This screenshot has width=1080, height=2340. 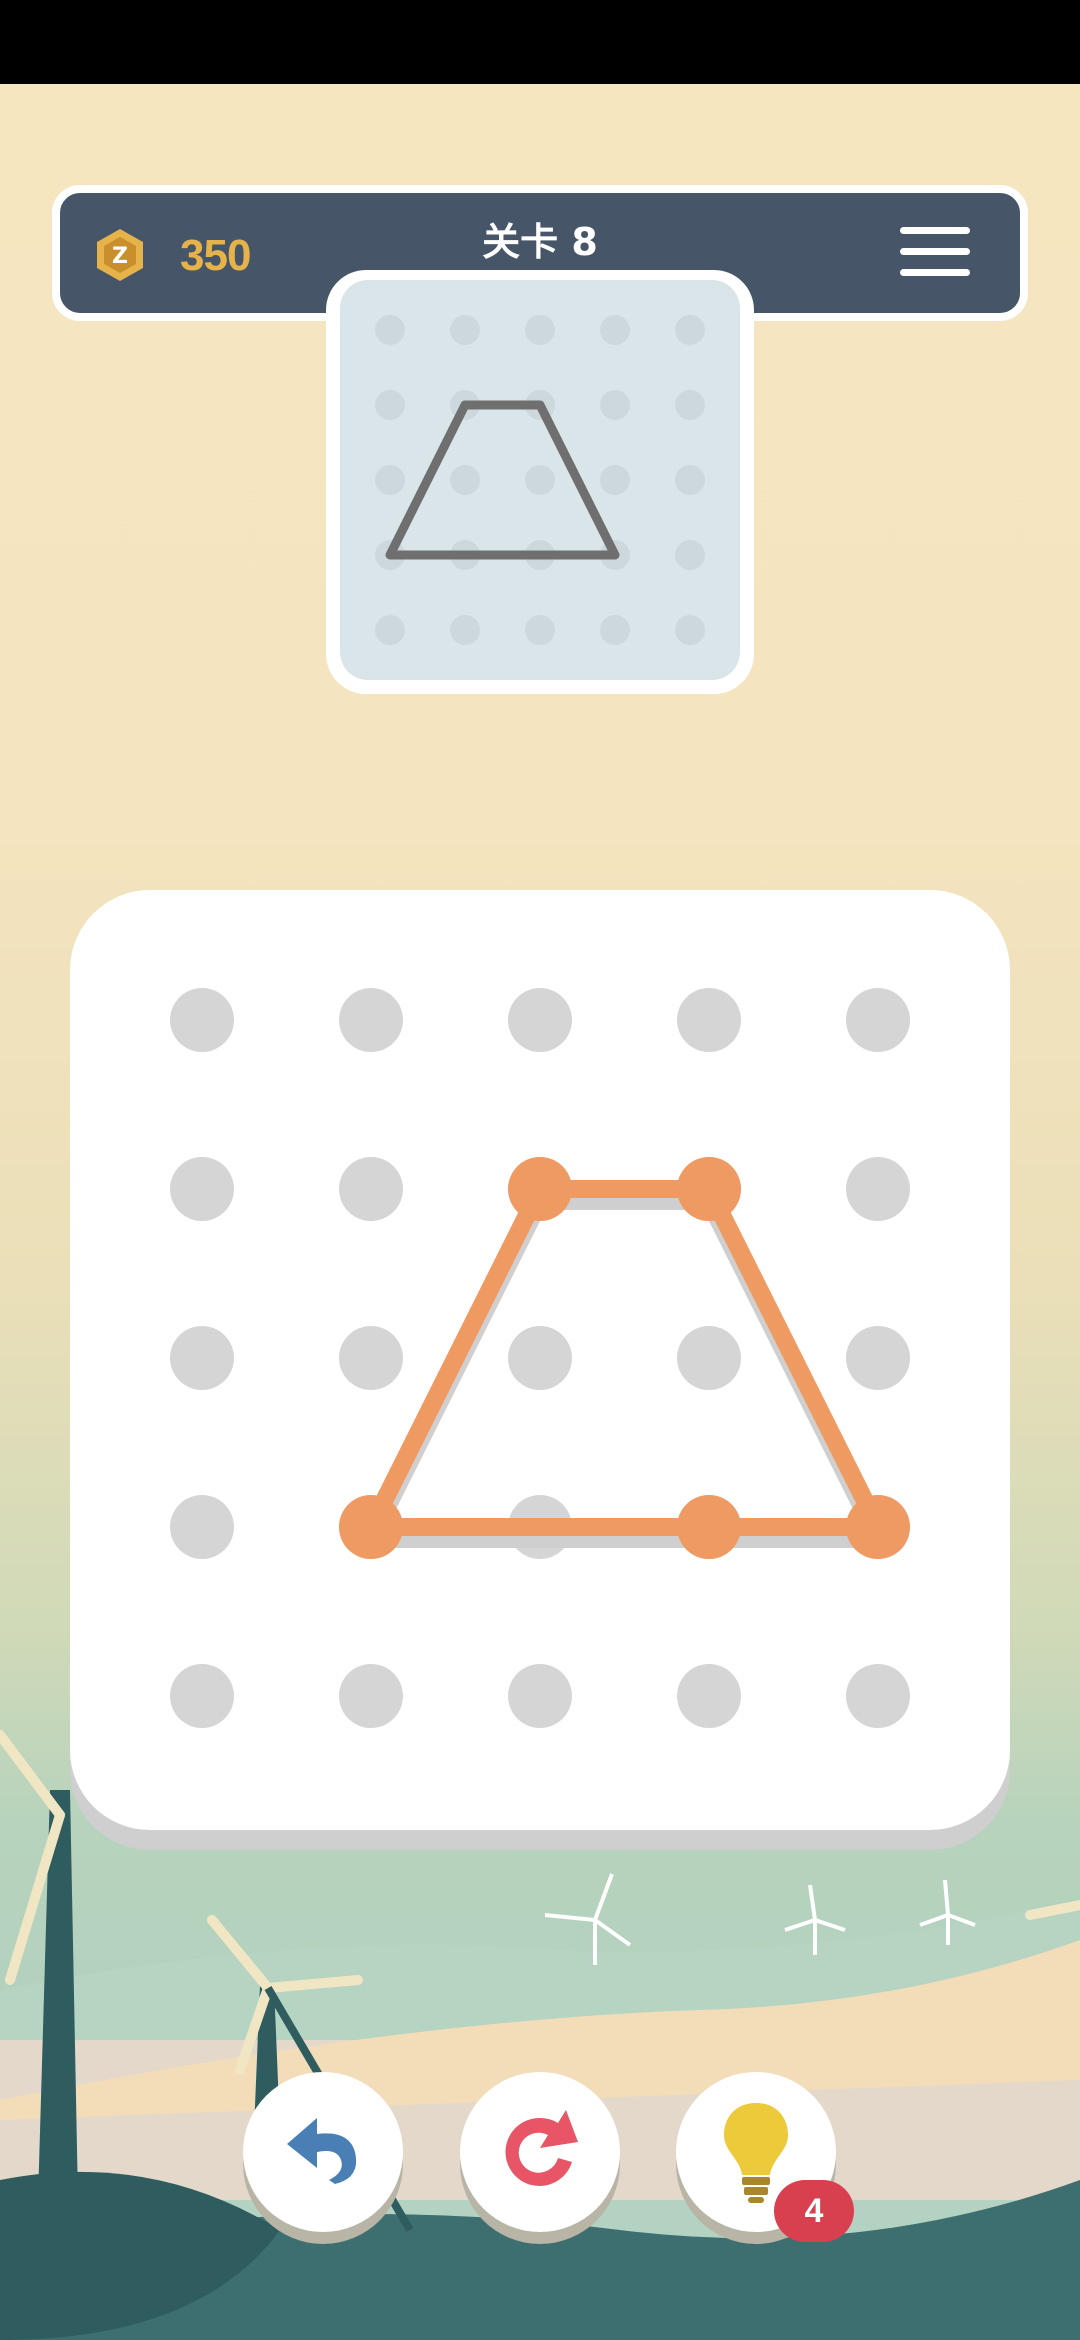 What do you see at coordinates (814, 2211) in the screenshot?
I see `hint-count-badge: 4` at bounding box center [814, 2211].